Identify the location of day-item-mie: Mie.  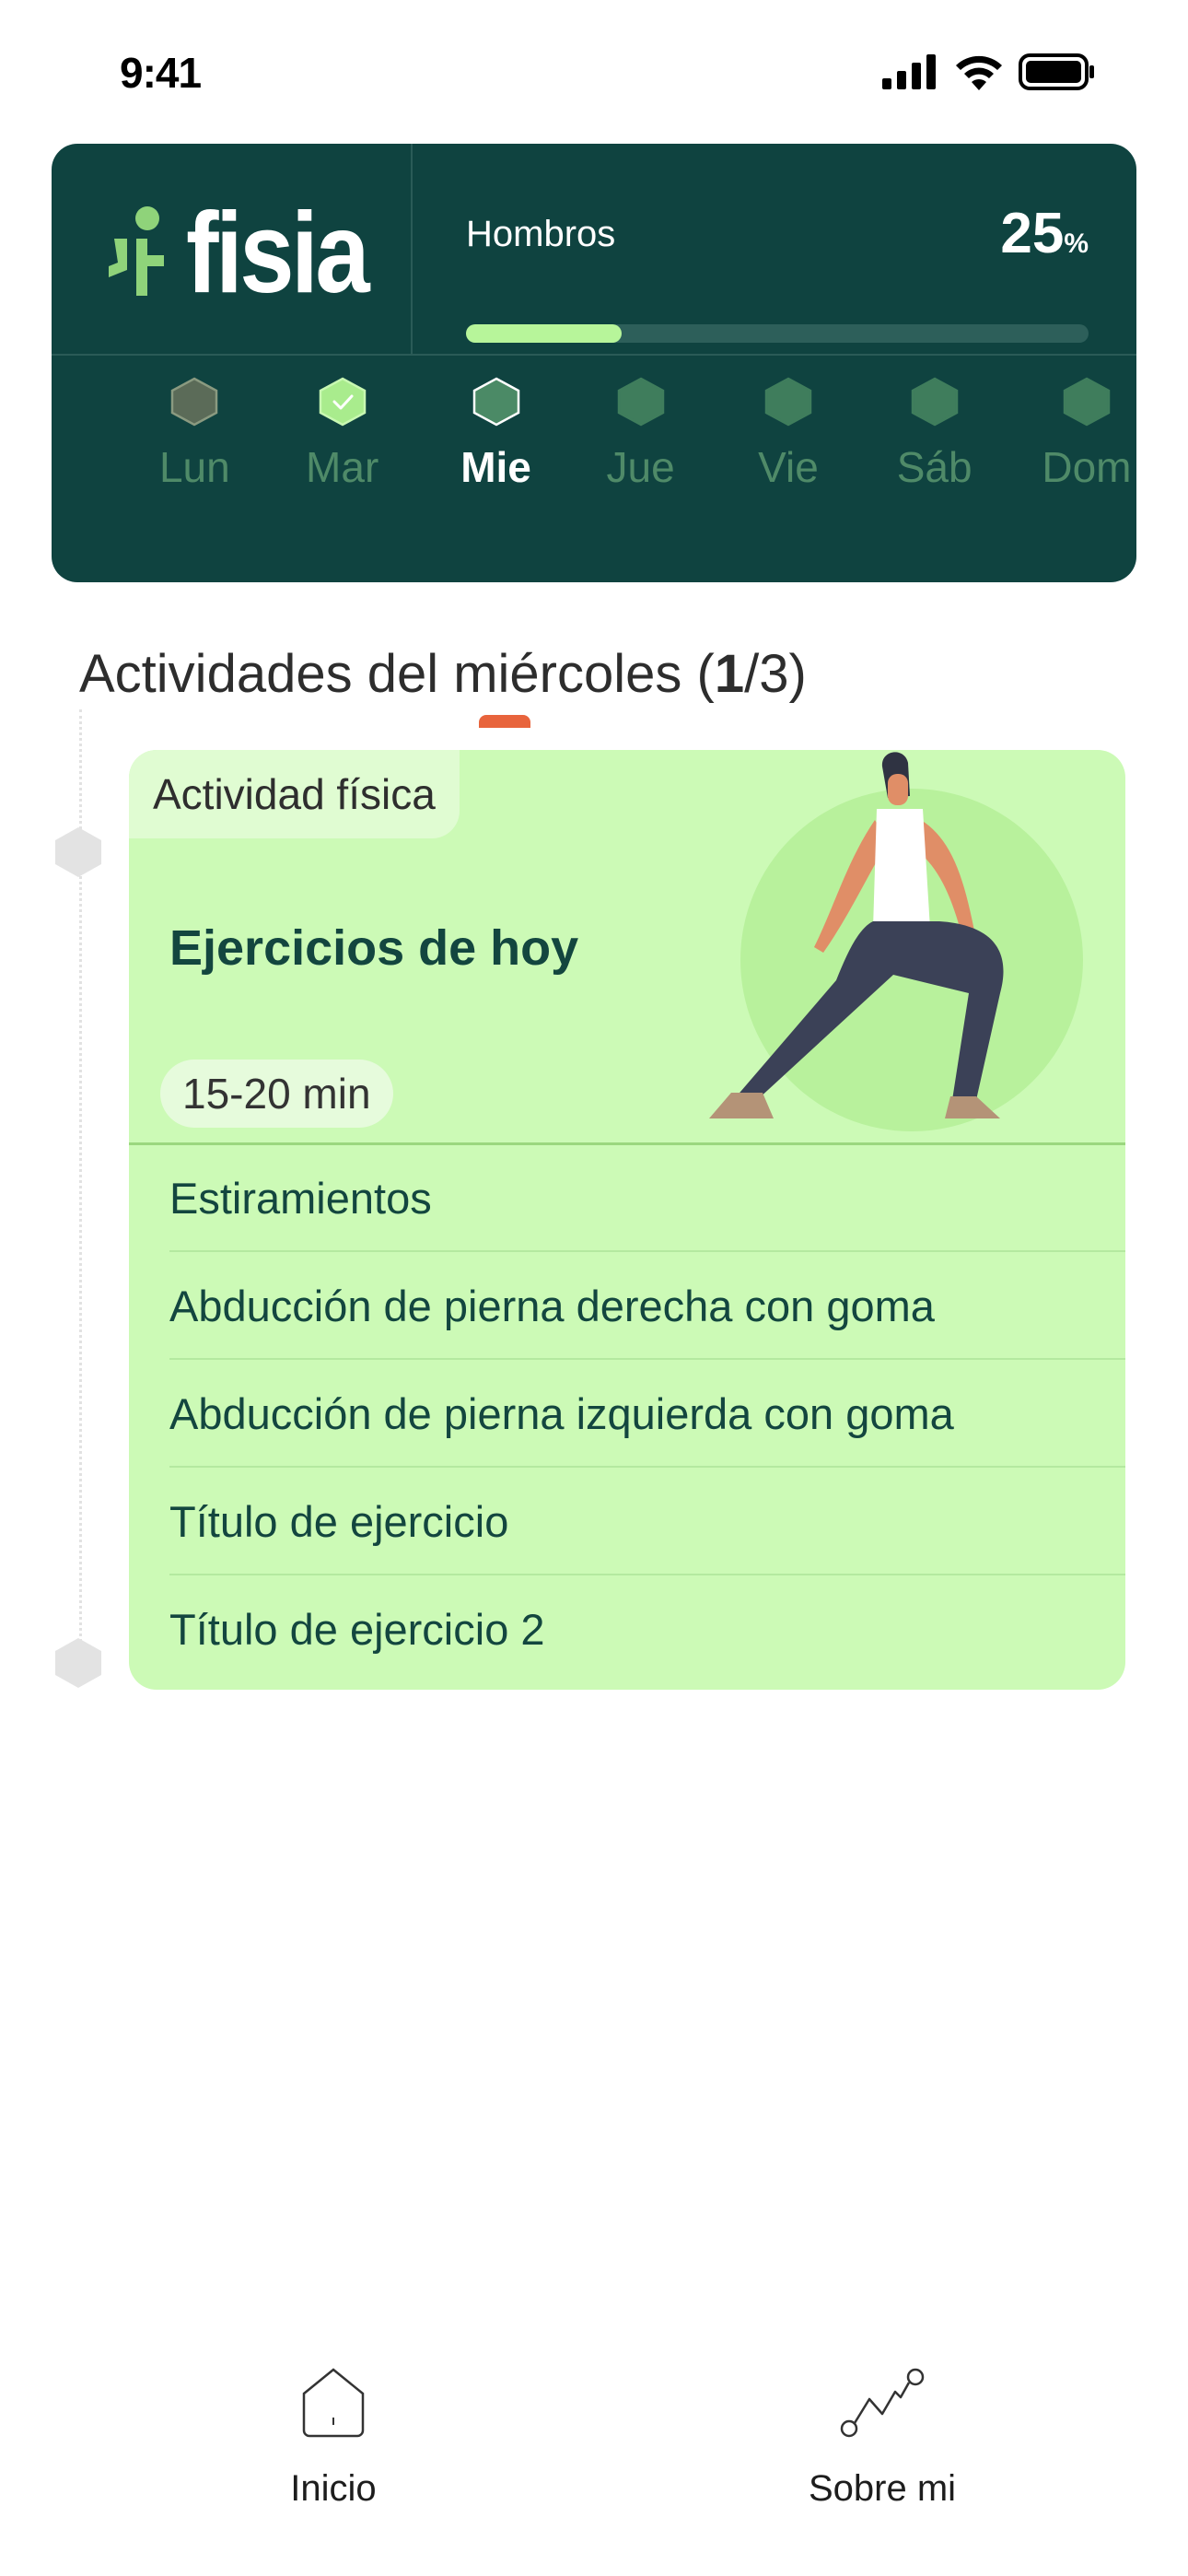
(496, 469).